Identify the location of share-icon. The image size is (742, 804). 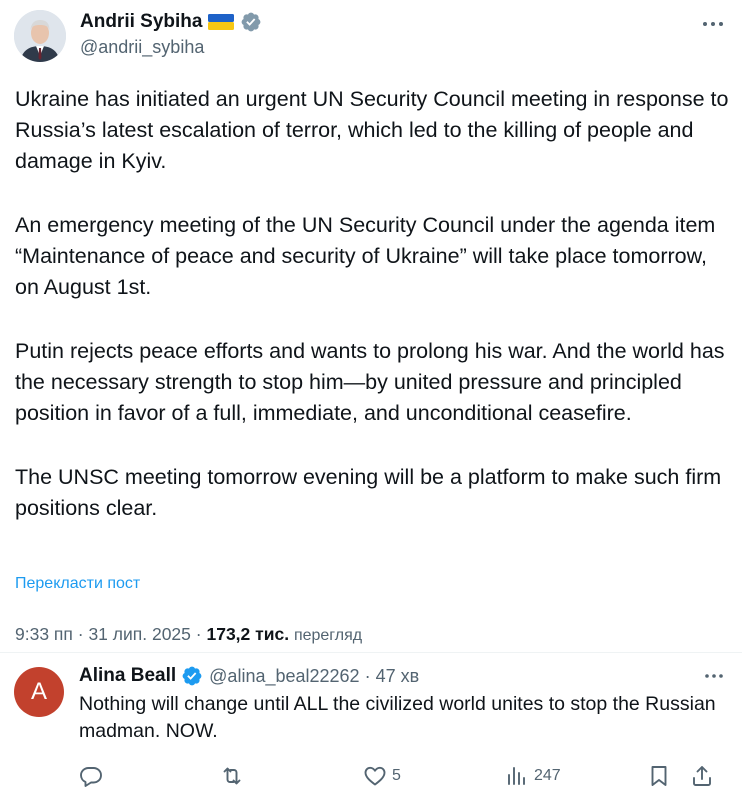
(702, 776).